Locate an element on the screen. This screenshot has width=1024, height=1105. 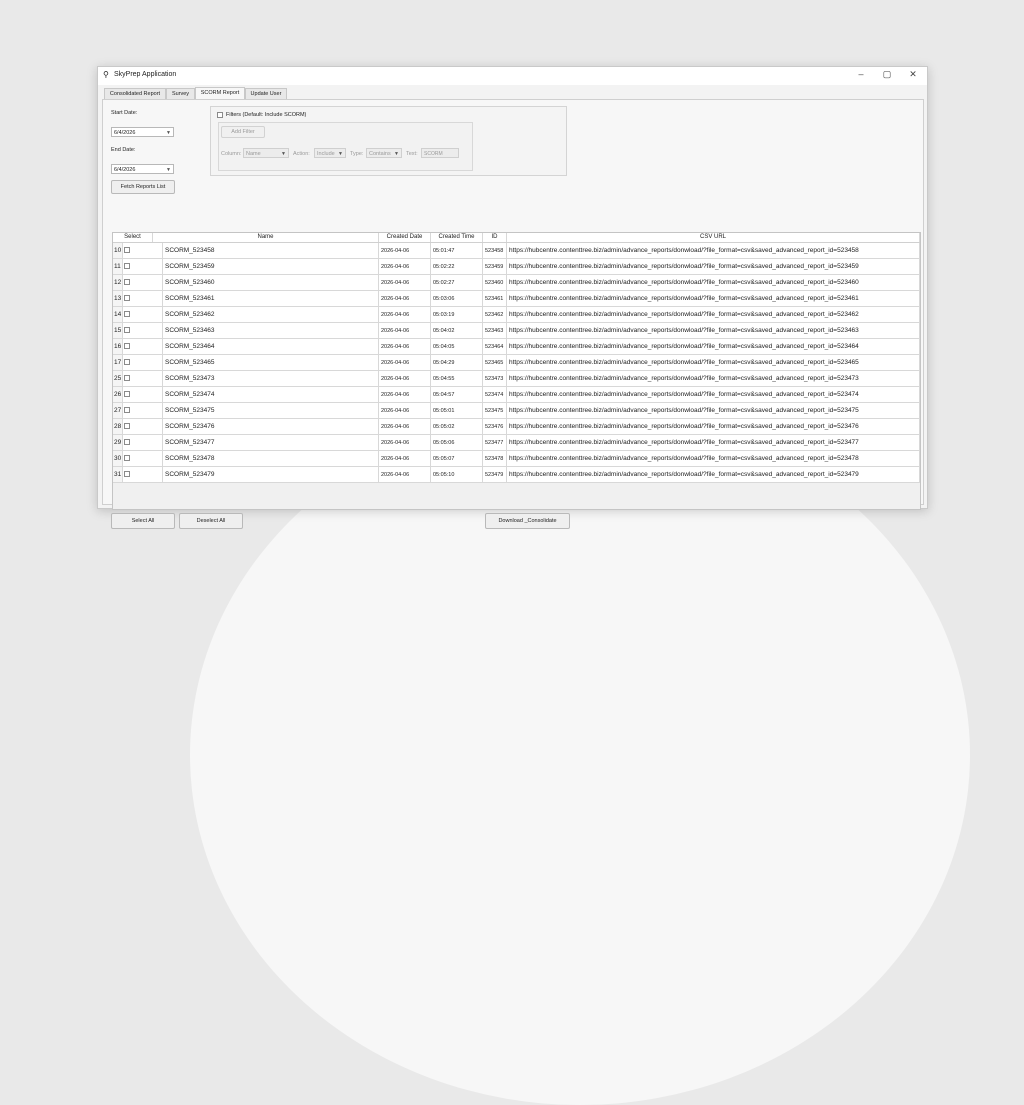
column-label: Column: is located at coordinates (231, 154).